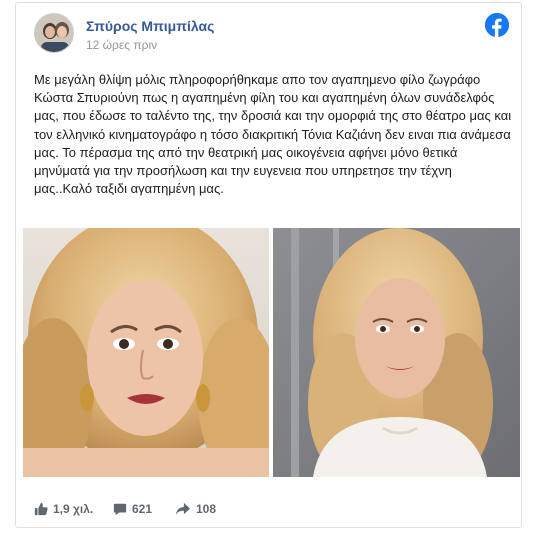  Describe the element at coordinates (54, 33) in the screenshot. I see `author-avatar` at that location.